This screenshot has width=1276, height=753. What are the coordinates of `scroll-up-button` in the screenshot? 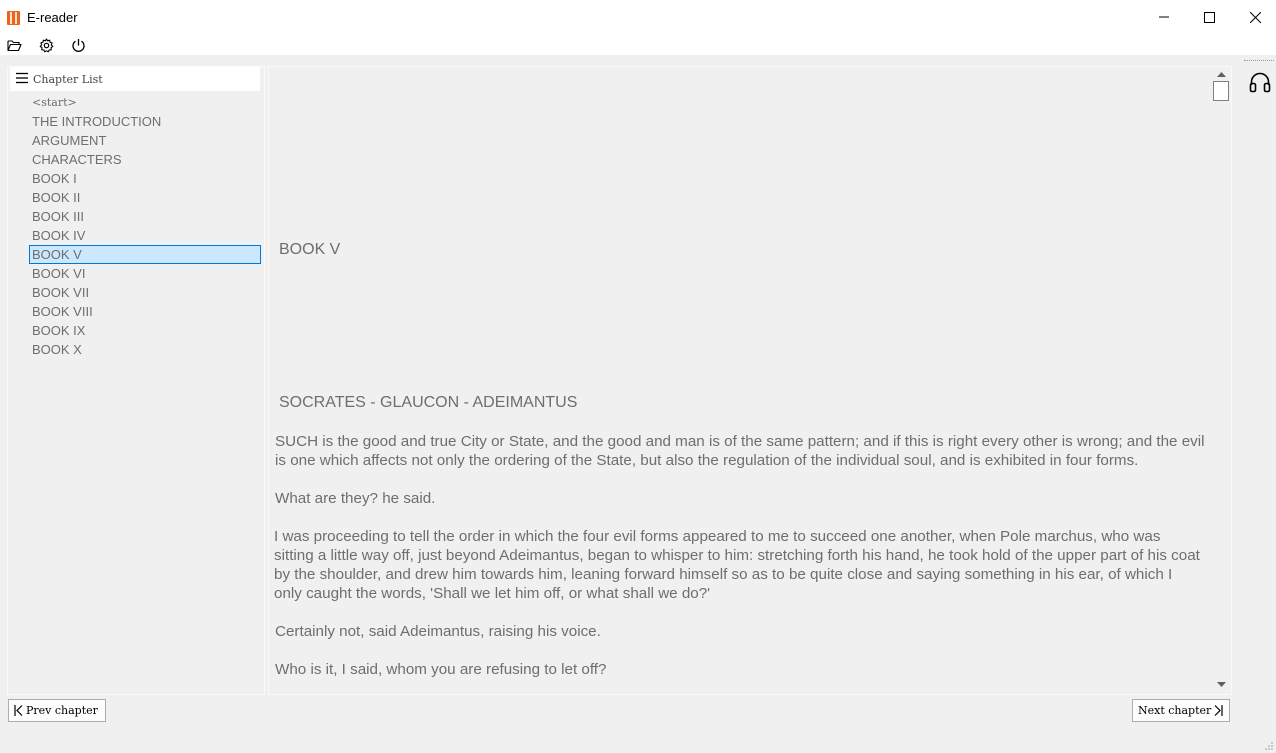 It's located at (1221, 74).